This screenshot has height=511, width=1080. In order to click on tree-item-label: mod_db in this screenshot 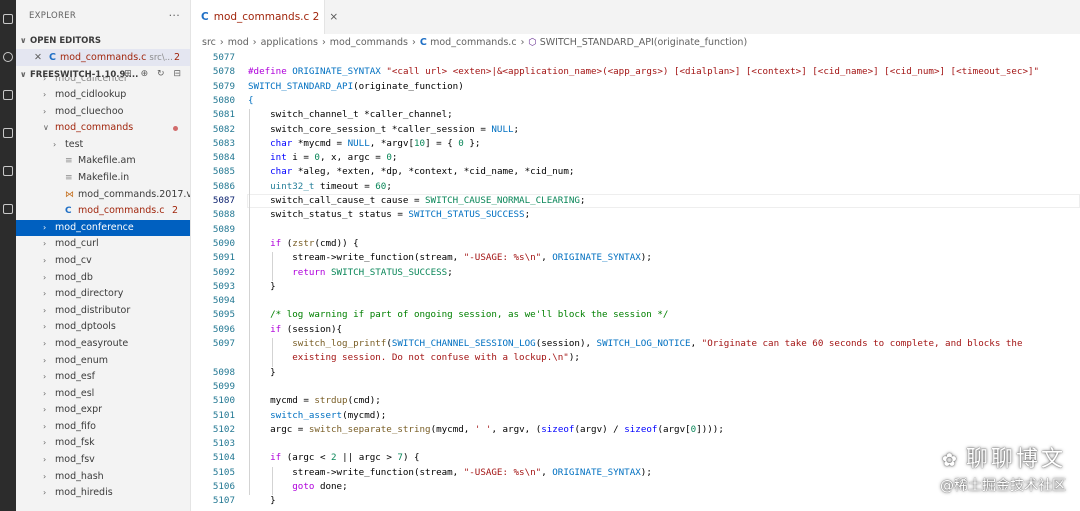, I will do `click(74, 277)`.